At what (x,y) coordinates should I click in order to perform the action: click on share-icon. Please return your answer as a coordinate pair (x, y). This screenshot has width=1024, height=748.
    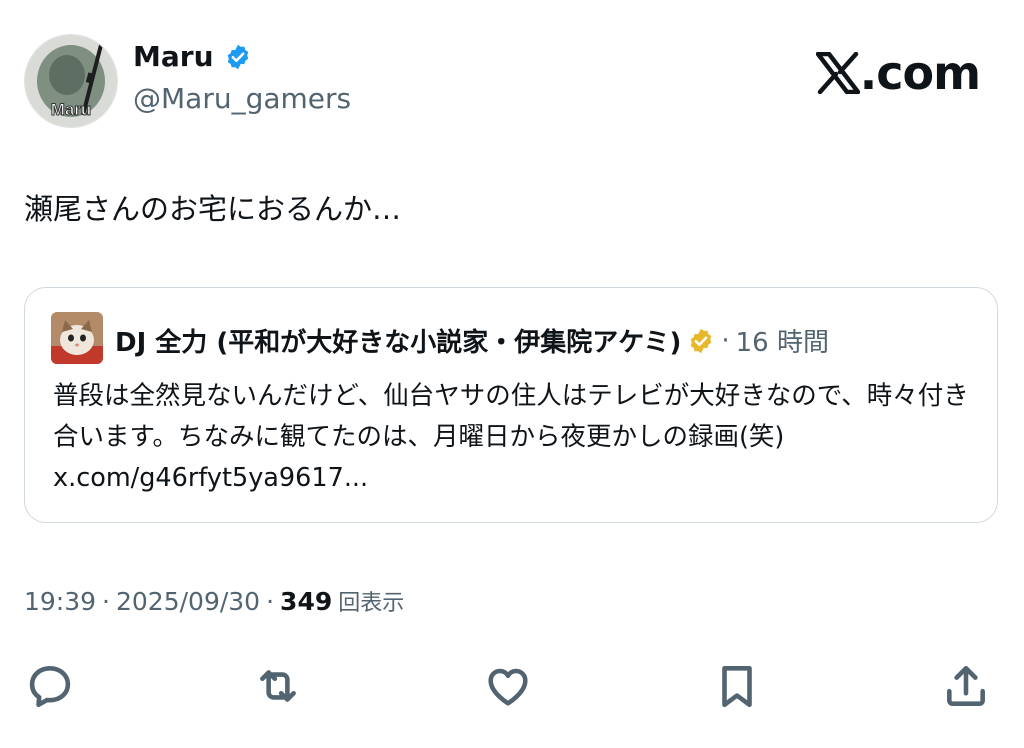
    Looking at the image, I should click on (966, 686).